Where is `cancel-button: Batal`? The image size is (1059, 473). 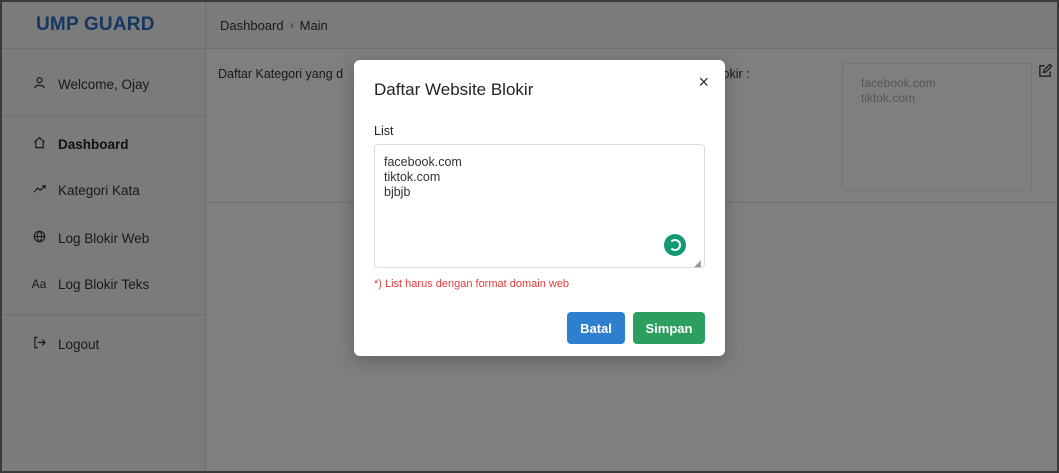
cancel-button: Batal is located at coordinates (596, 328).